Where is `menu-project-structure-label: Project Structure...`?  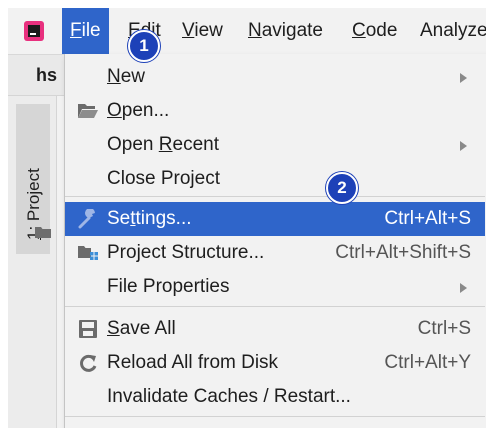
menu-project-structure-label: Project Structure... is located at coordinates (186, 252).